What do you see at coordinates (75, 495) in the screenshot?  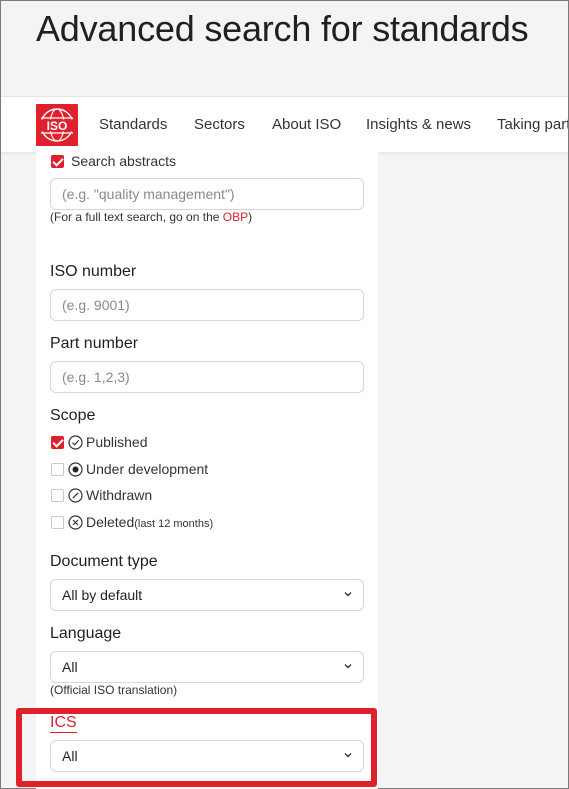 I see `slash-circle-icon` at bounding box center [75, 495].